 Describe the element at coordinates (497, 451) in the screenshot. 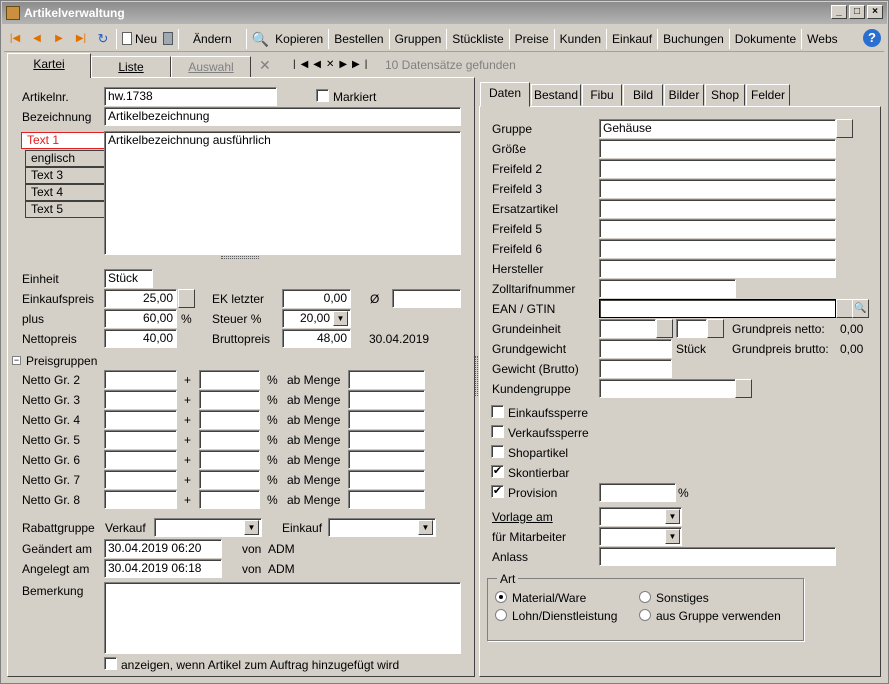

I see `shopartikel-checkbox` at that location.